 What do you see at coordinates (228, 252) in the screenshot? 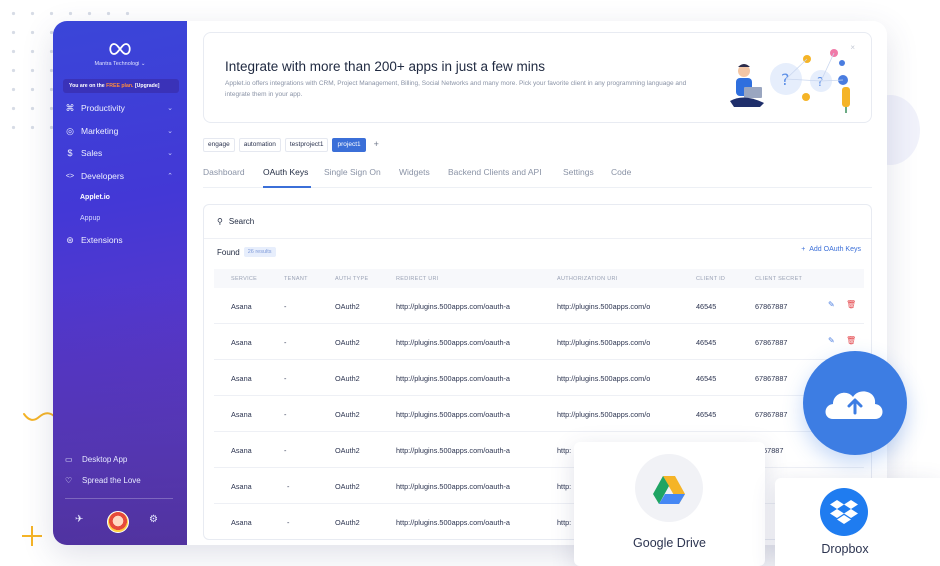
I see `found-label: Found` at bounding box center [228, 252].